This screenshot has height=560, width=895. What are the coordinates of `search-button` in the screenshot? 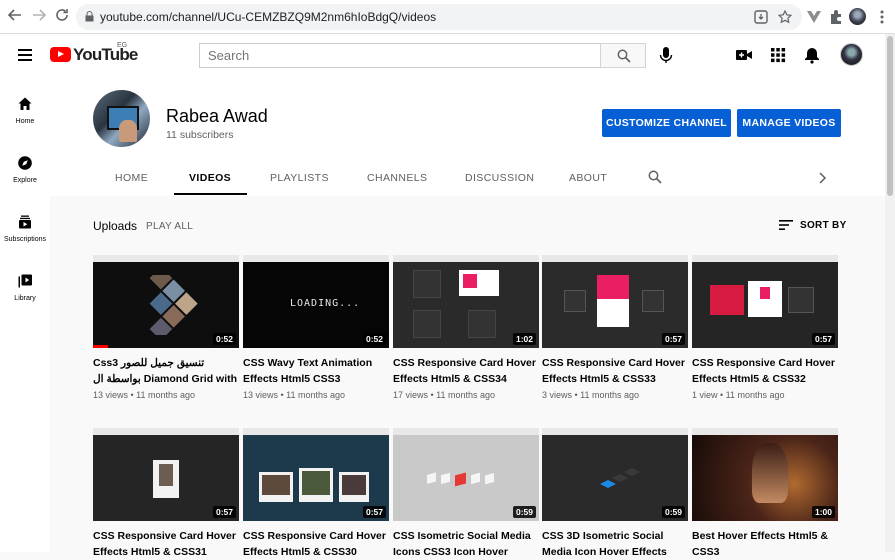 It's located at (623, 55).